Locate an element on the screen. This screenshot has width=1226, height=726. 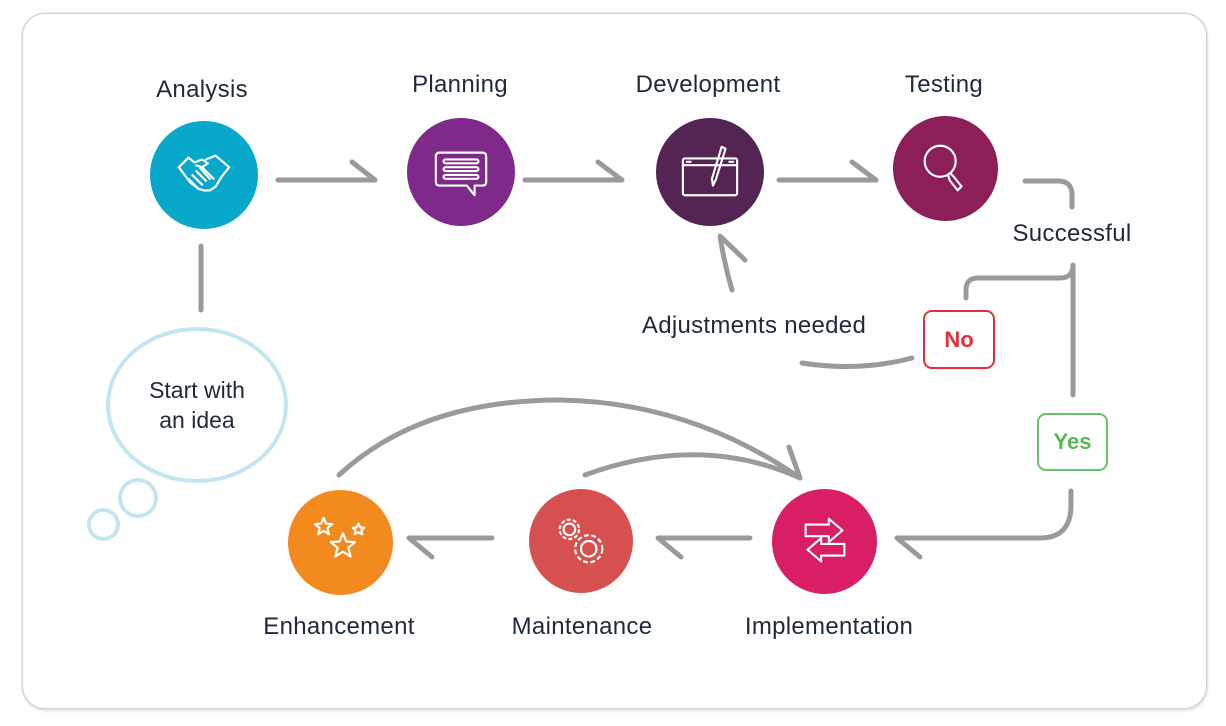
step-enhancement is located at coordinates (340, 542).